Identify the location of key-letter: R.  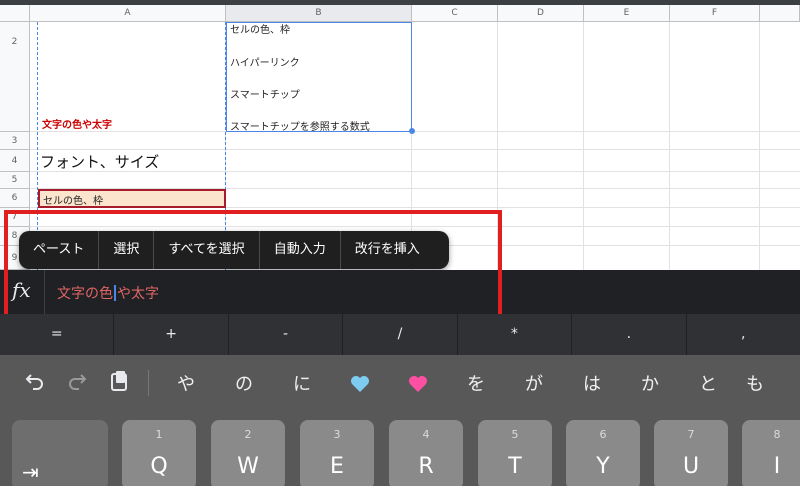
(426, 466).